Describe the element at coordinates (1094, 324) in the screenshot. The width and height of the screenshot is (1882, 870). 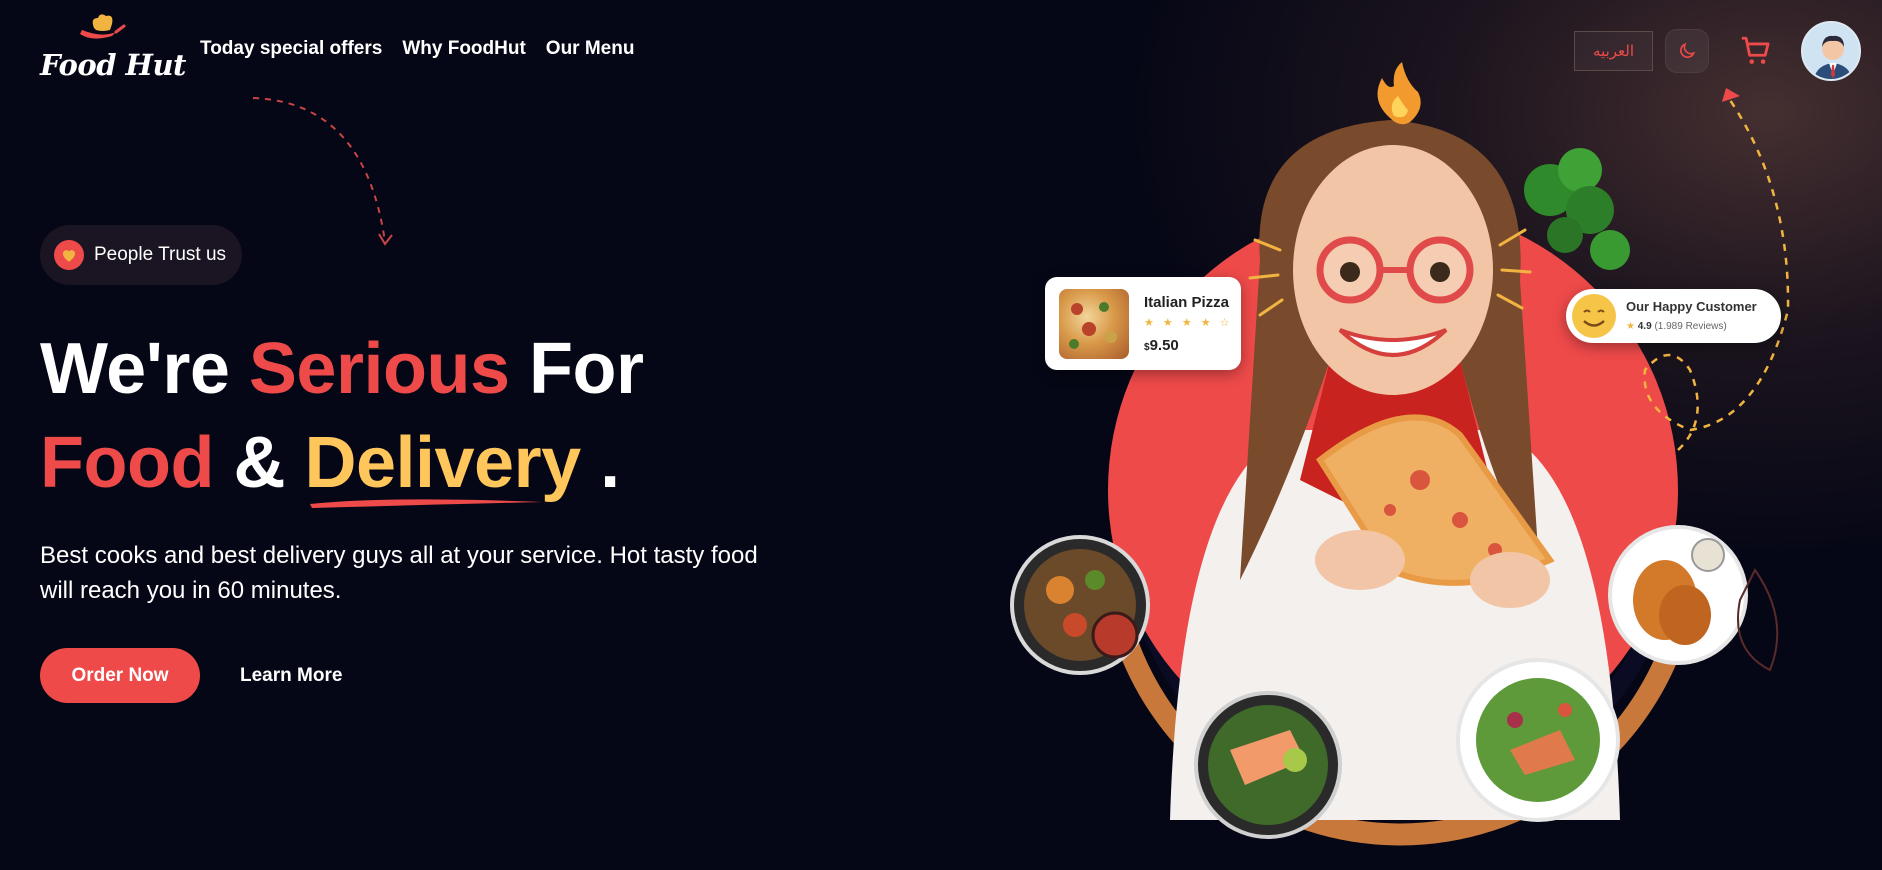
I see `pizza-thumbnail` at that location.